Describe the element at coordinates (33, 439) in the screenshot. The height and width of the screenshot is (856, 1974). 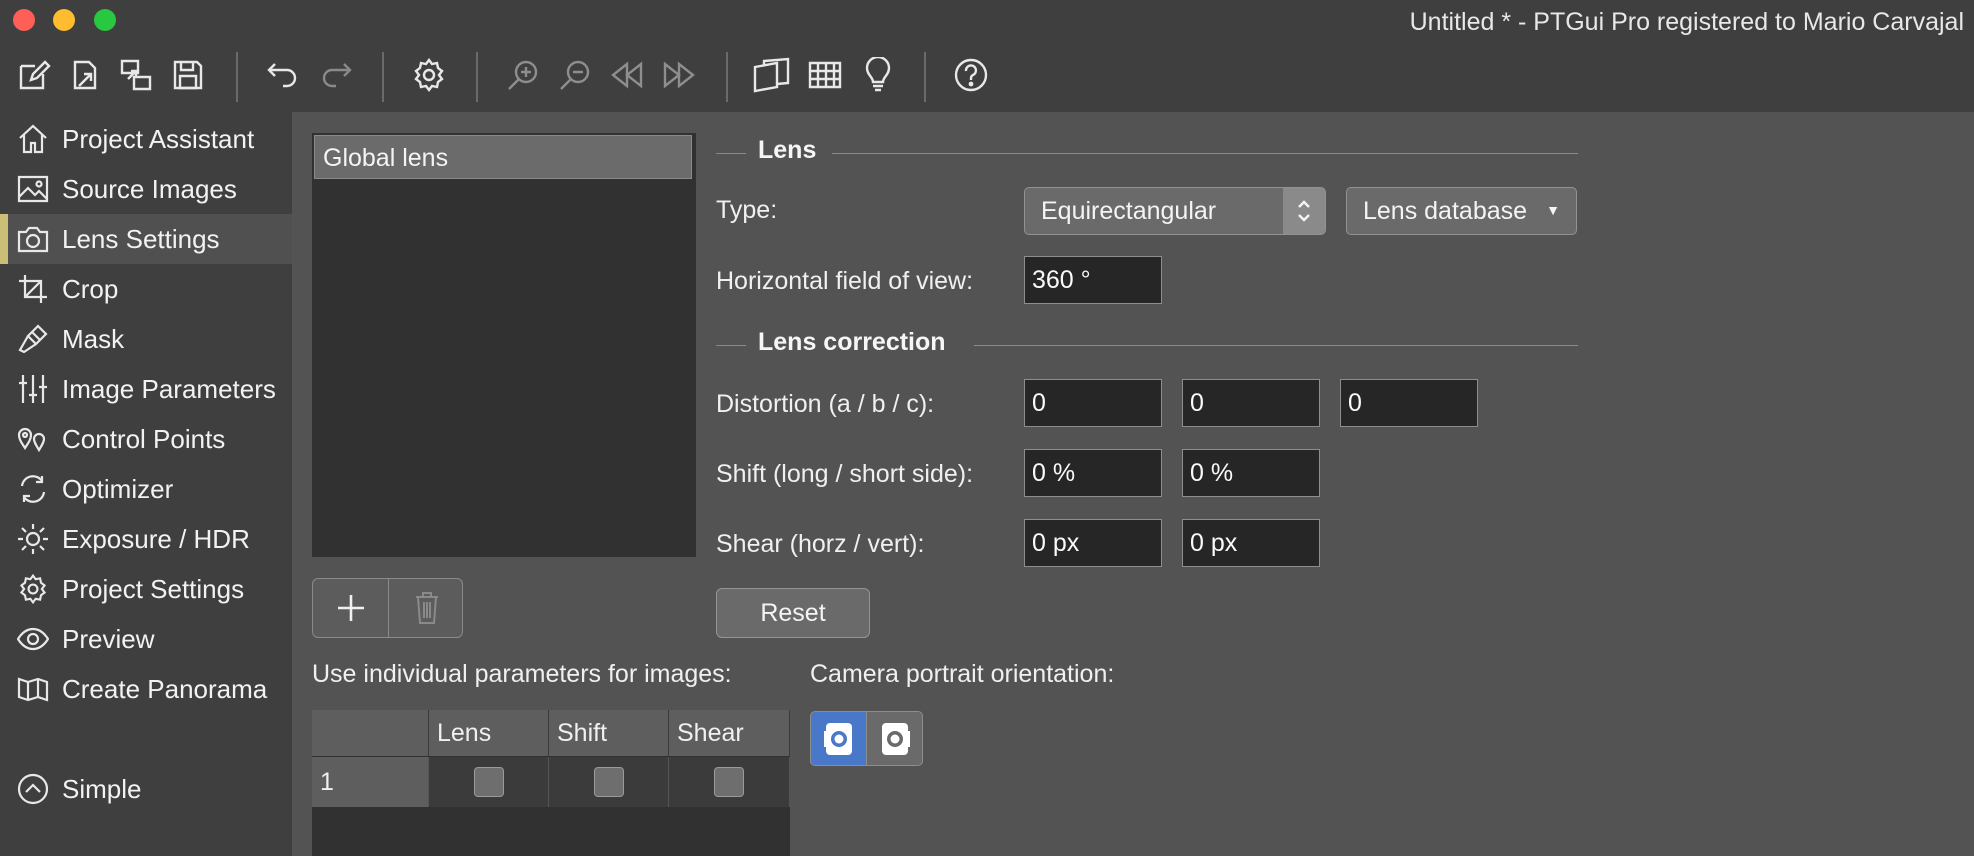
I see `map-pin-icon` at that location.